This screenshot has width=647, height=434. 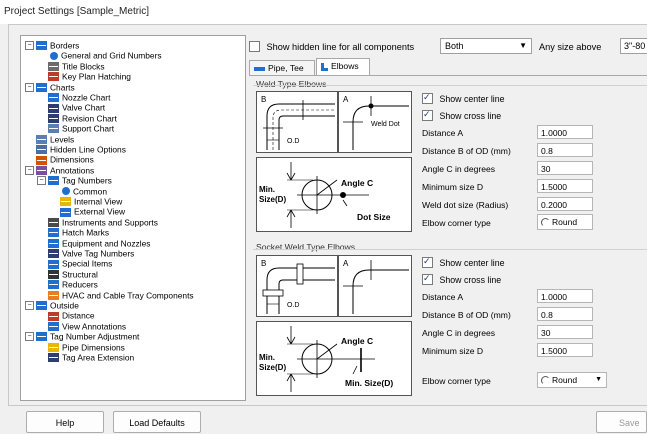 What do you see at coordinates (267, 357) in the screenshot?
I see `socket-sketch-min: Min.` at bounding box center [267, 357].